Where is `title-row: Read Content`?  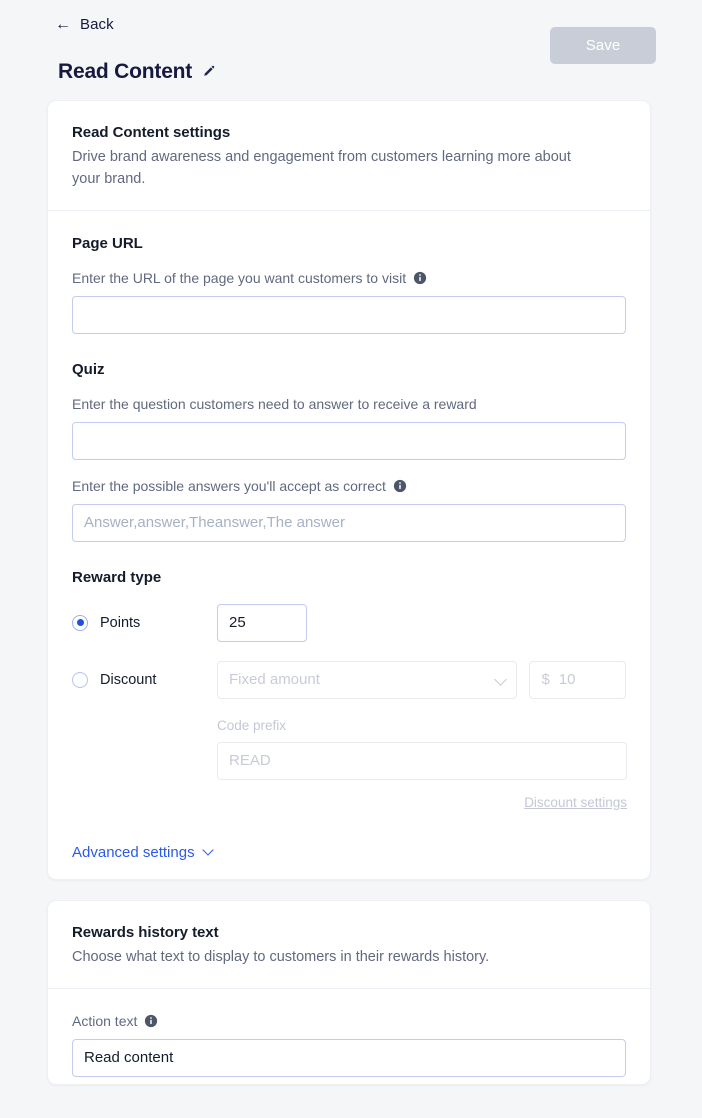
title-row: Read Content is located at coordinates (137, 71).